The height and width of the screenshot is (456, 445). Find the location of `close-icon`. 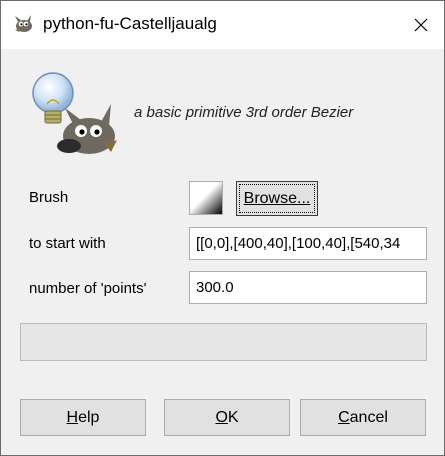

close-icon is located at coordinates (421, 25).